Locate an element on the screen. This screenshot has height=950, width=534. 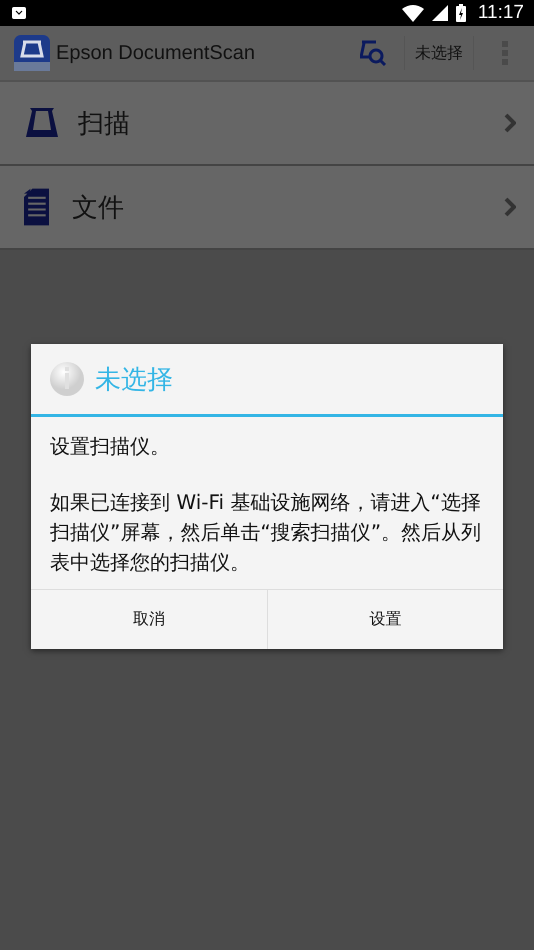
clock: 11:17 is located at coordinates (501, 13).